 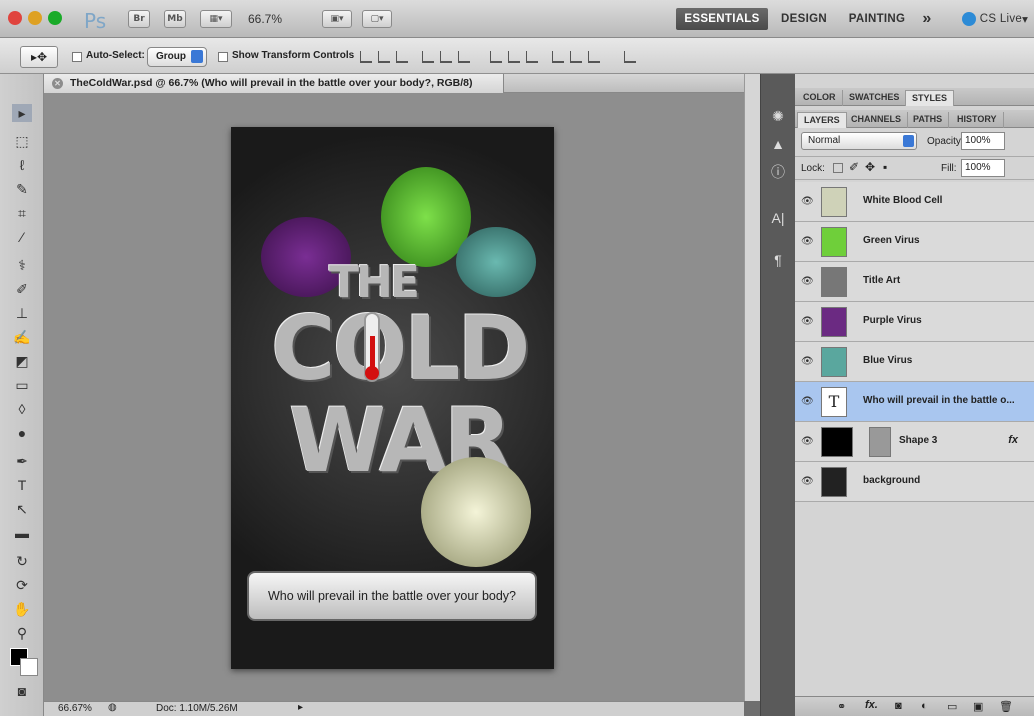 I want to click on minibridge-button: Mb, so click(x=175, y=19).